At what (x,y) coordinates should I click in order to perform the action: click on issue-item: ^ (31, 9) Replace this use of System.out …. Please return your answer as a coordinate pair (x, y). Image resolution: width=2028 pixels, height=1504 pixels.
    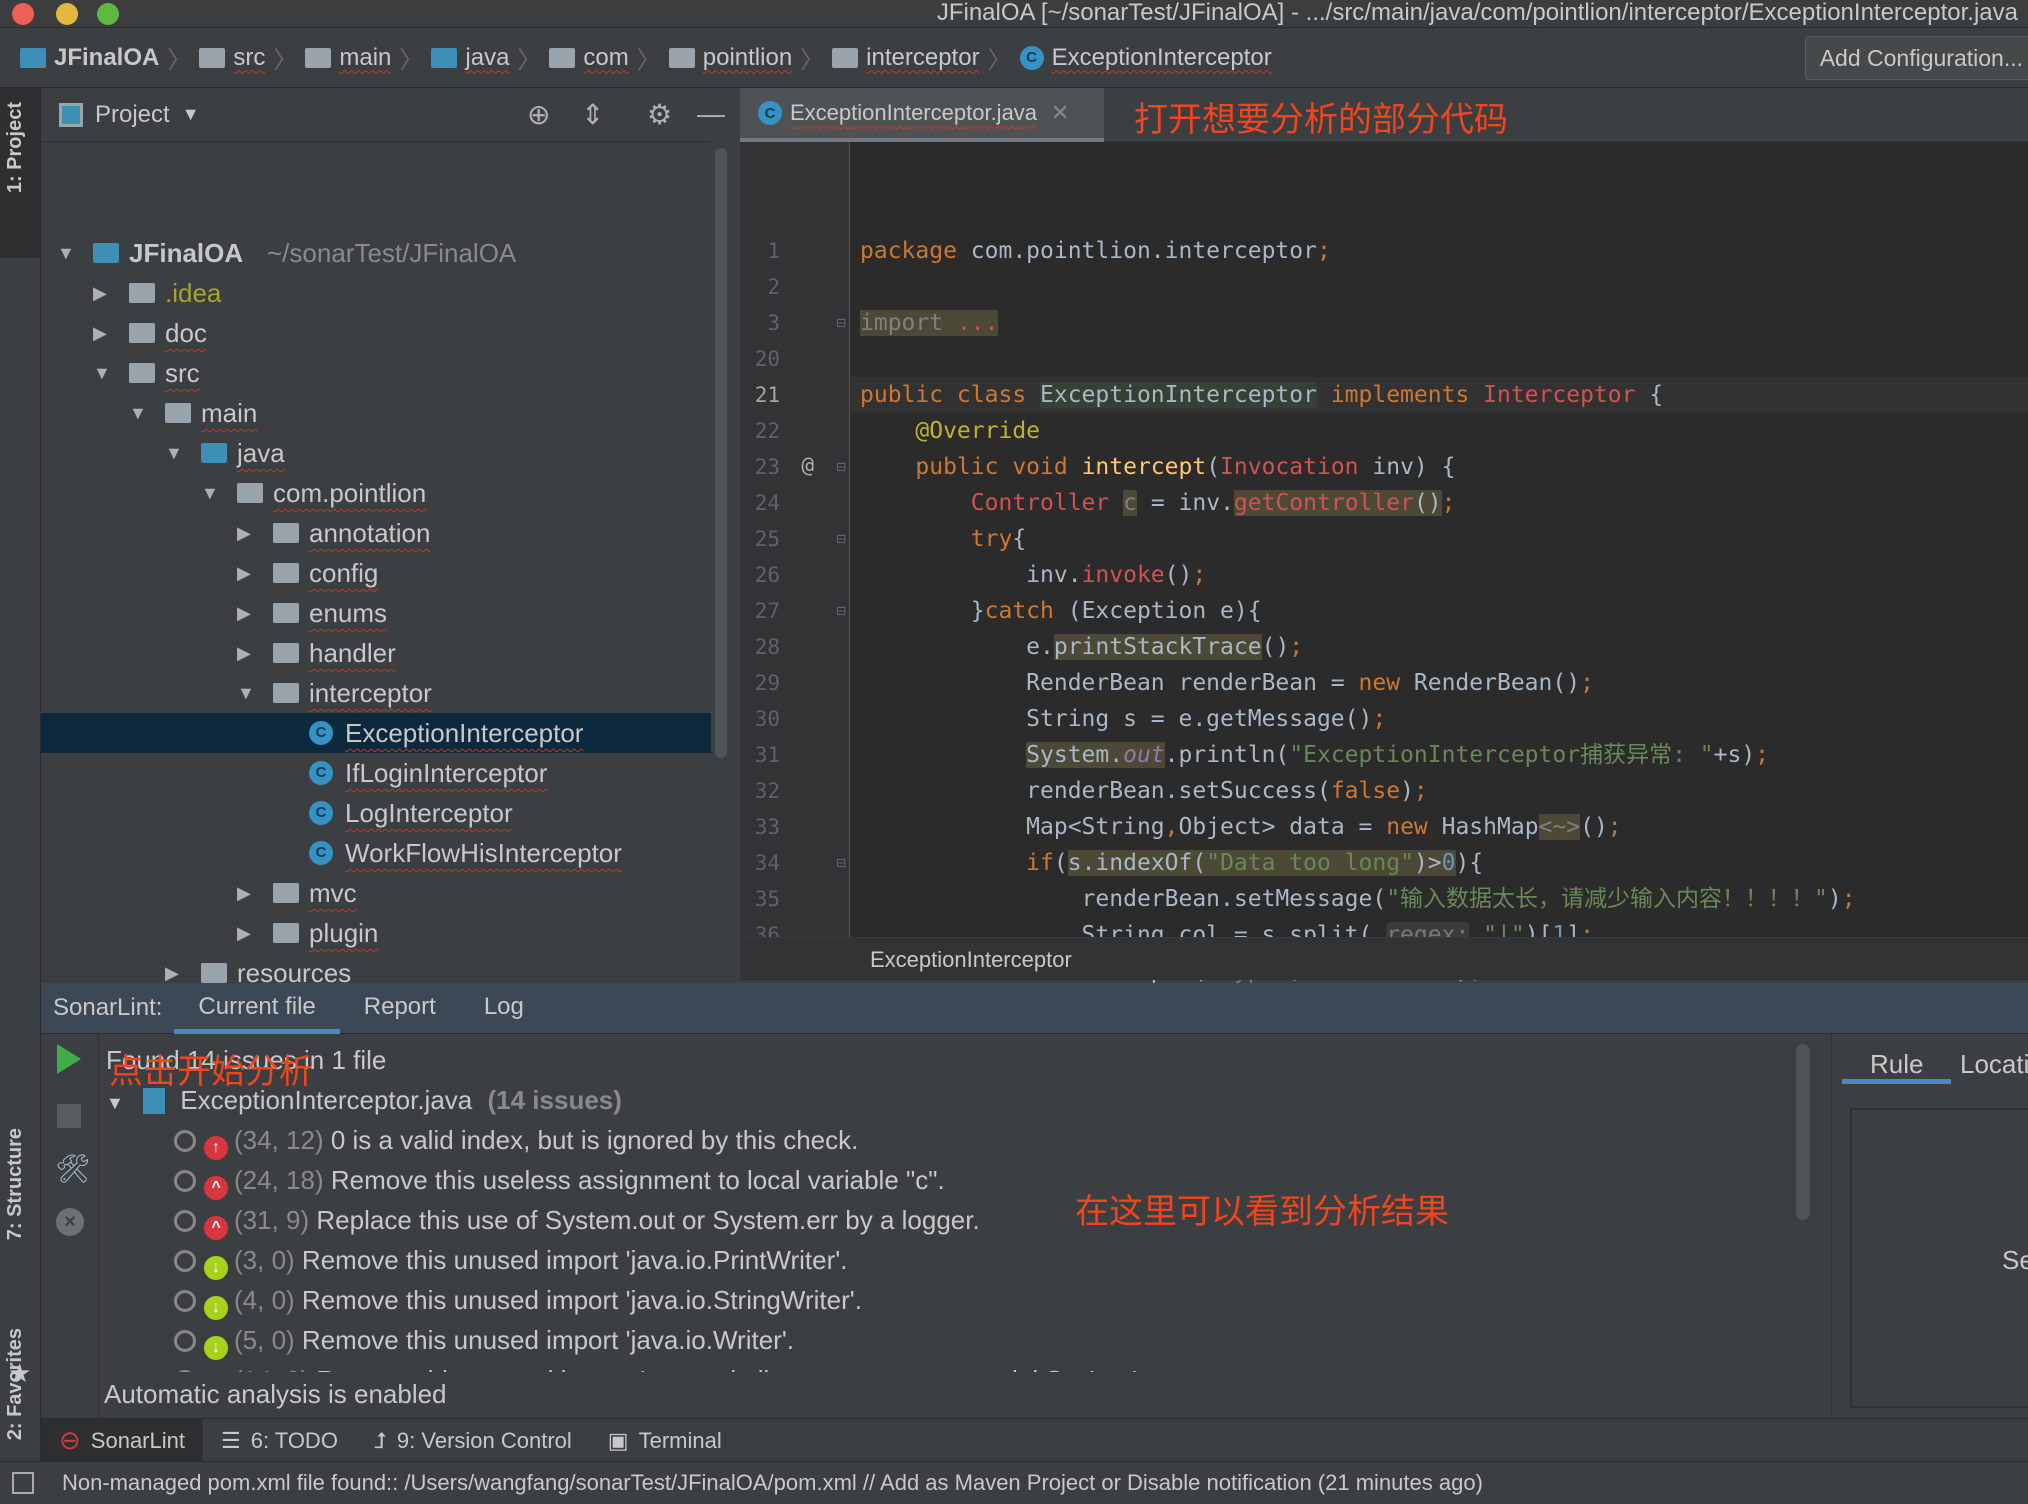
    Looking at the image, I should click on (577, 1220).